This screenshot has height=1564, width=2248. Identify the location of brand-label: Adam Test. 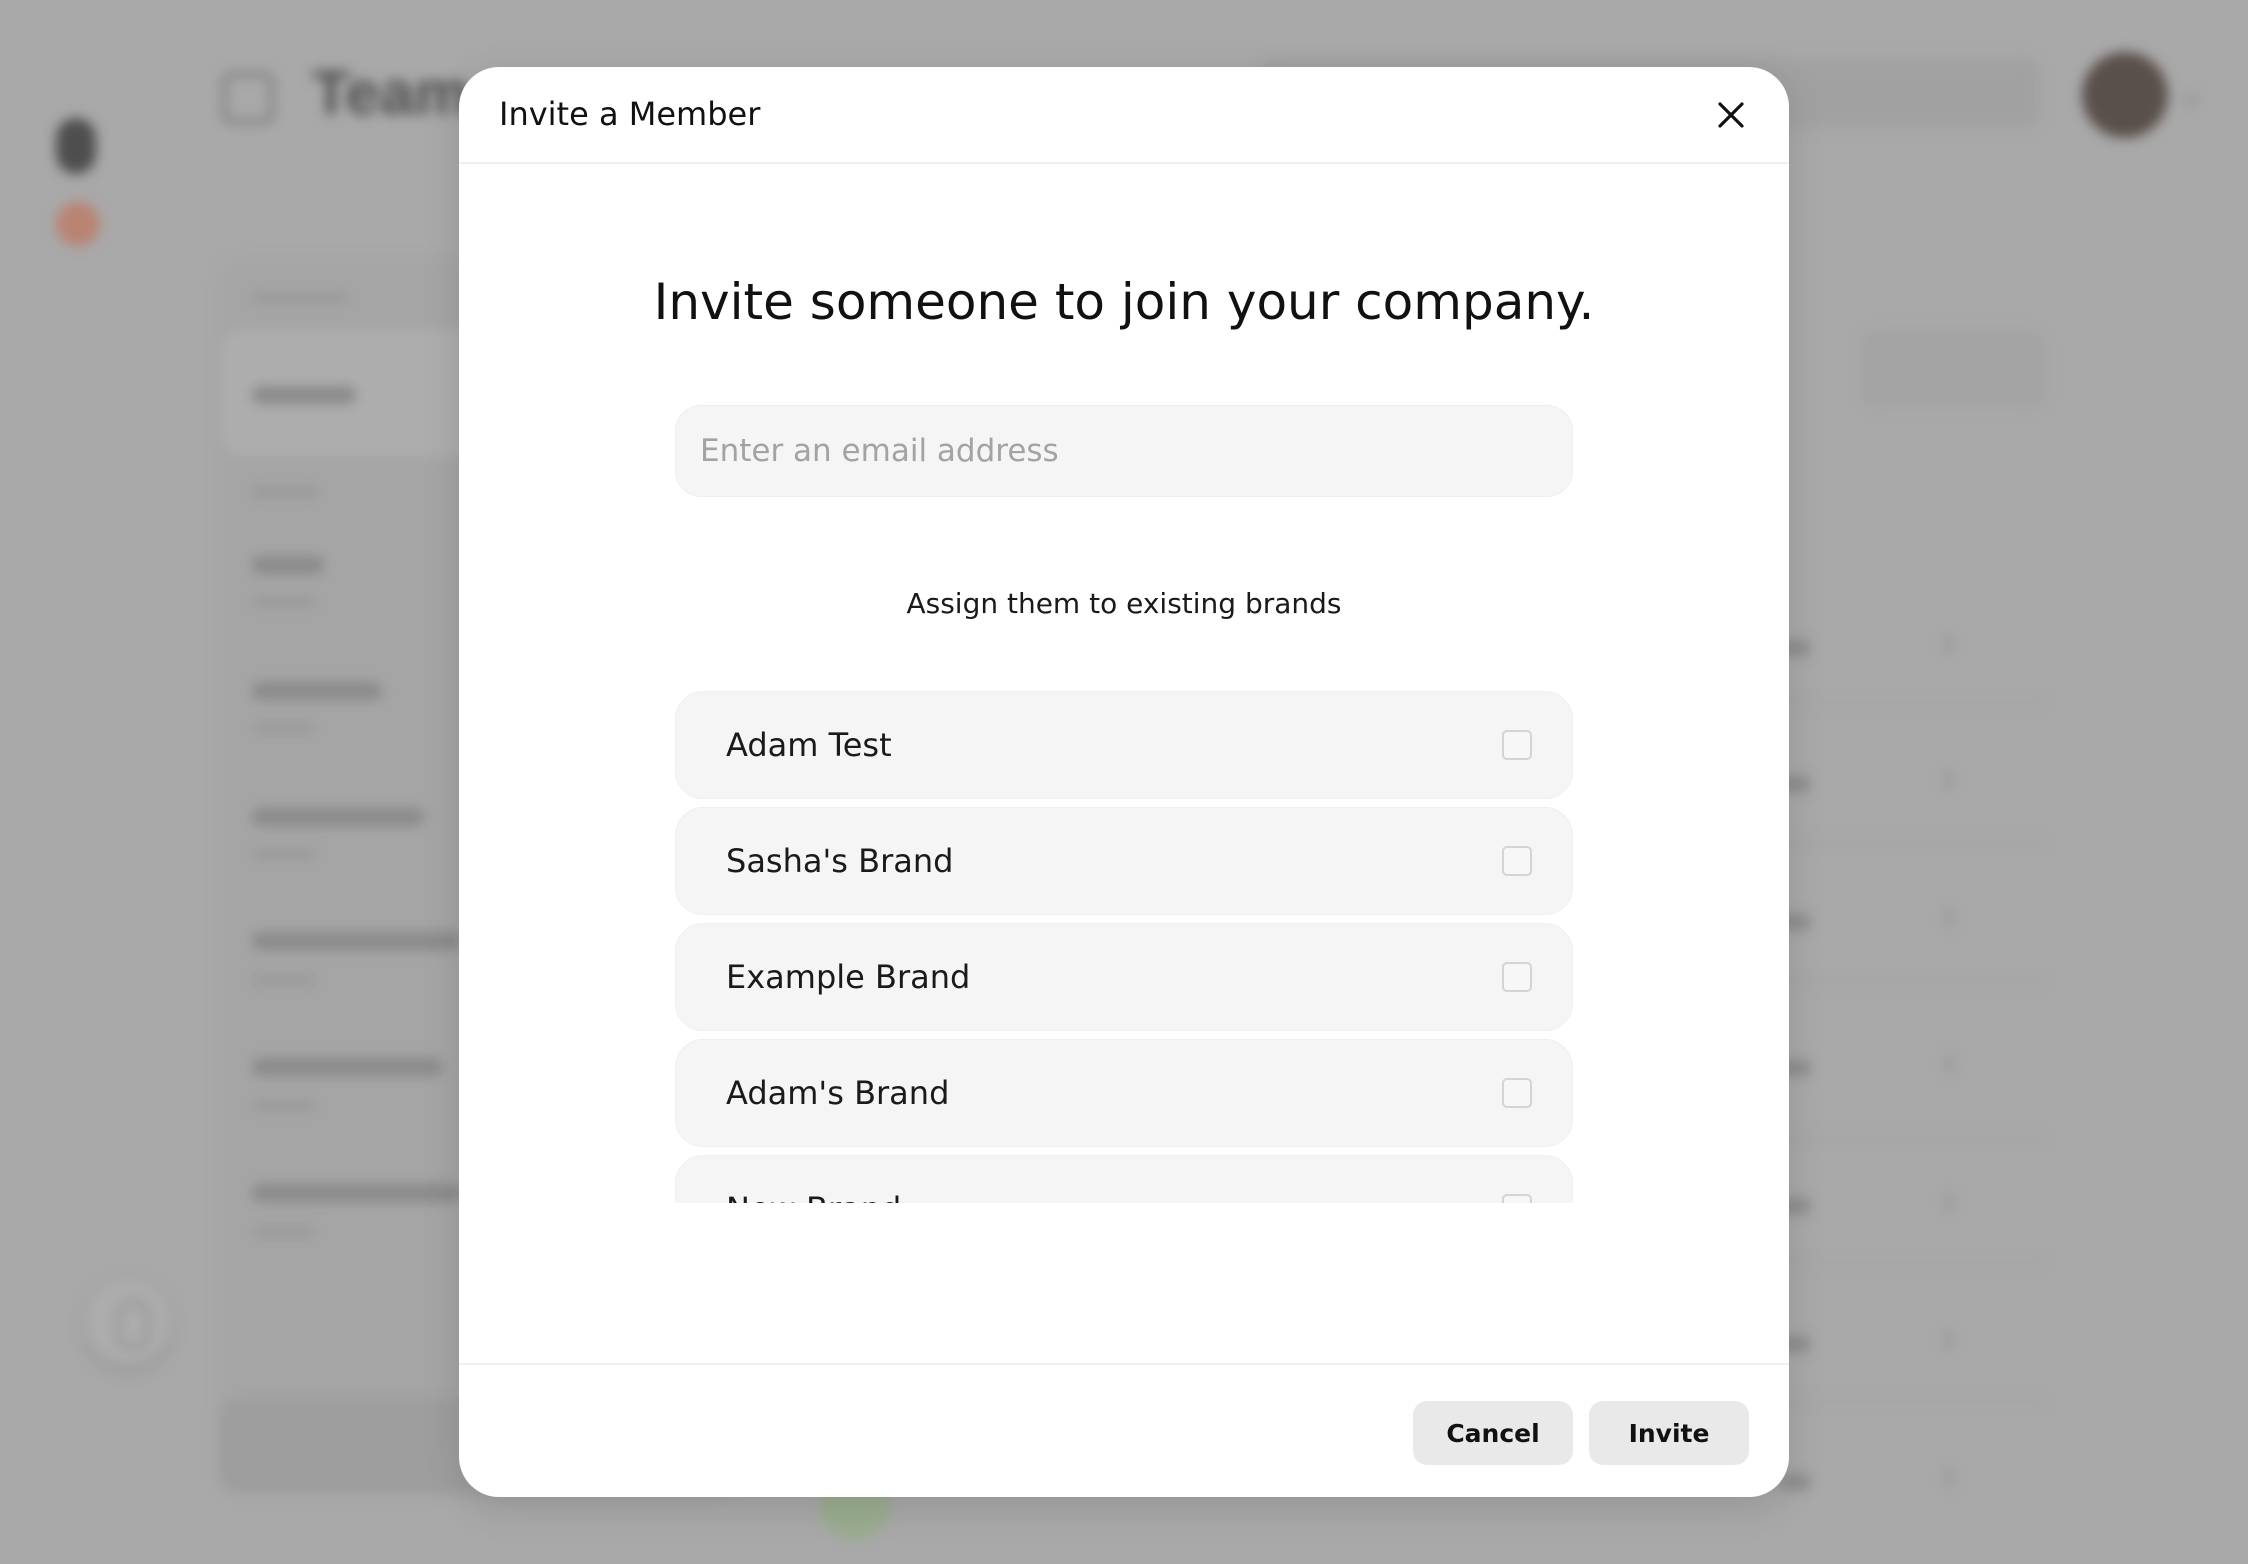
(809, 745).